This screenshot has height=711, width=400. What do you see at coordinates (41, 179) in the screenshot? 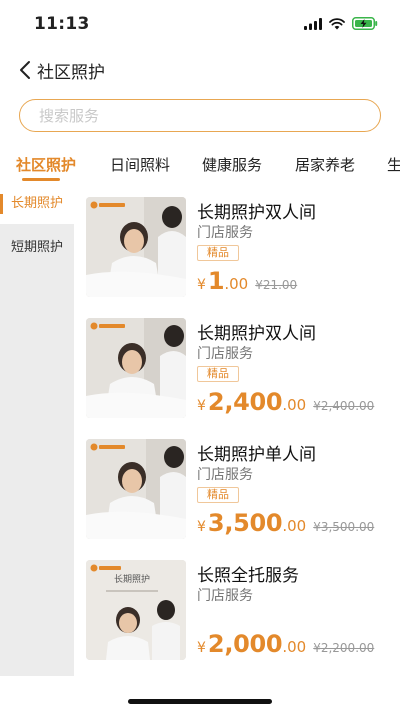
I see `active-tab-indicator` at bounding box center [41, 179].